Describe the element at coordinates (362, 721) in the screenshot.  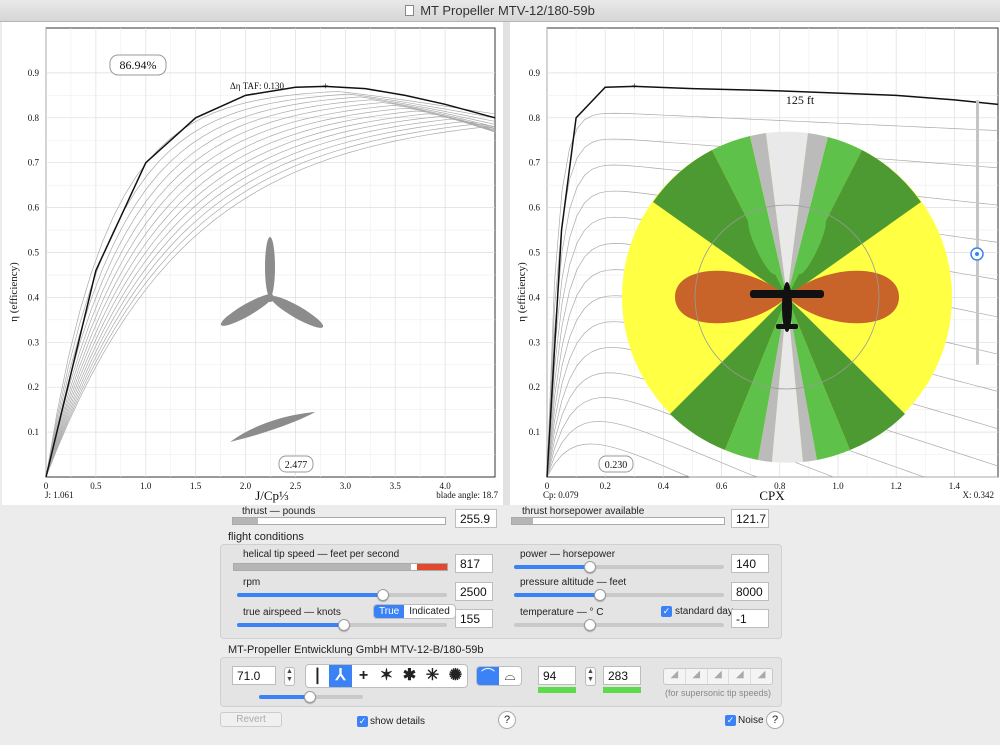
I see `show-details-checkbox: ✓` at that location.